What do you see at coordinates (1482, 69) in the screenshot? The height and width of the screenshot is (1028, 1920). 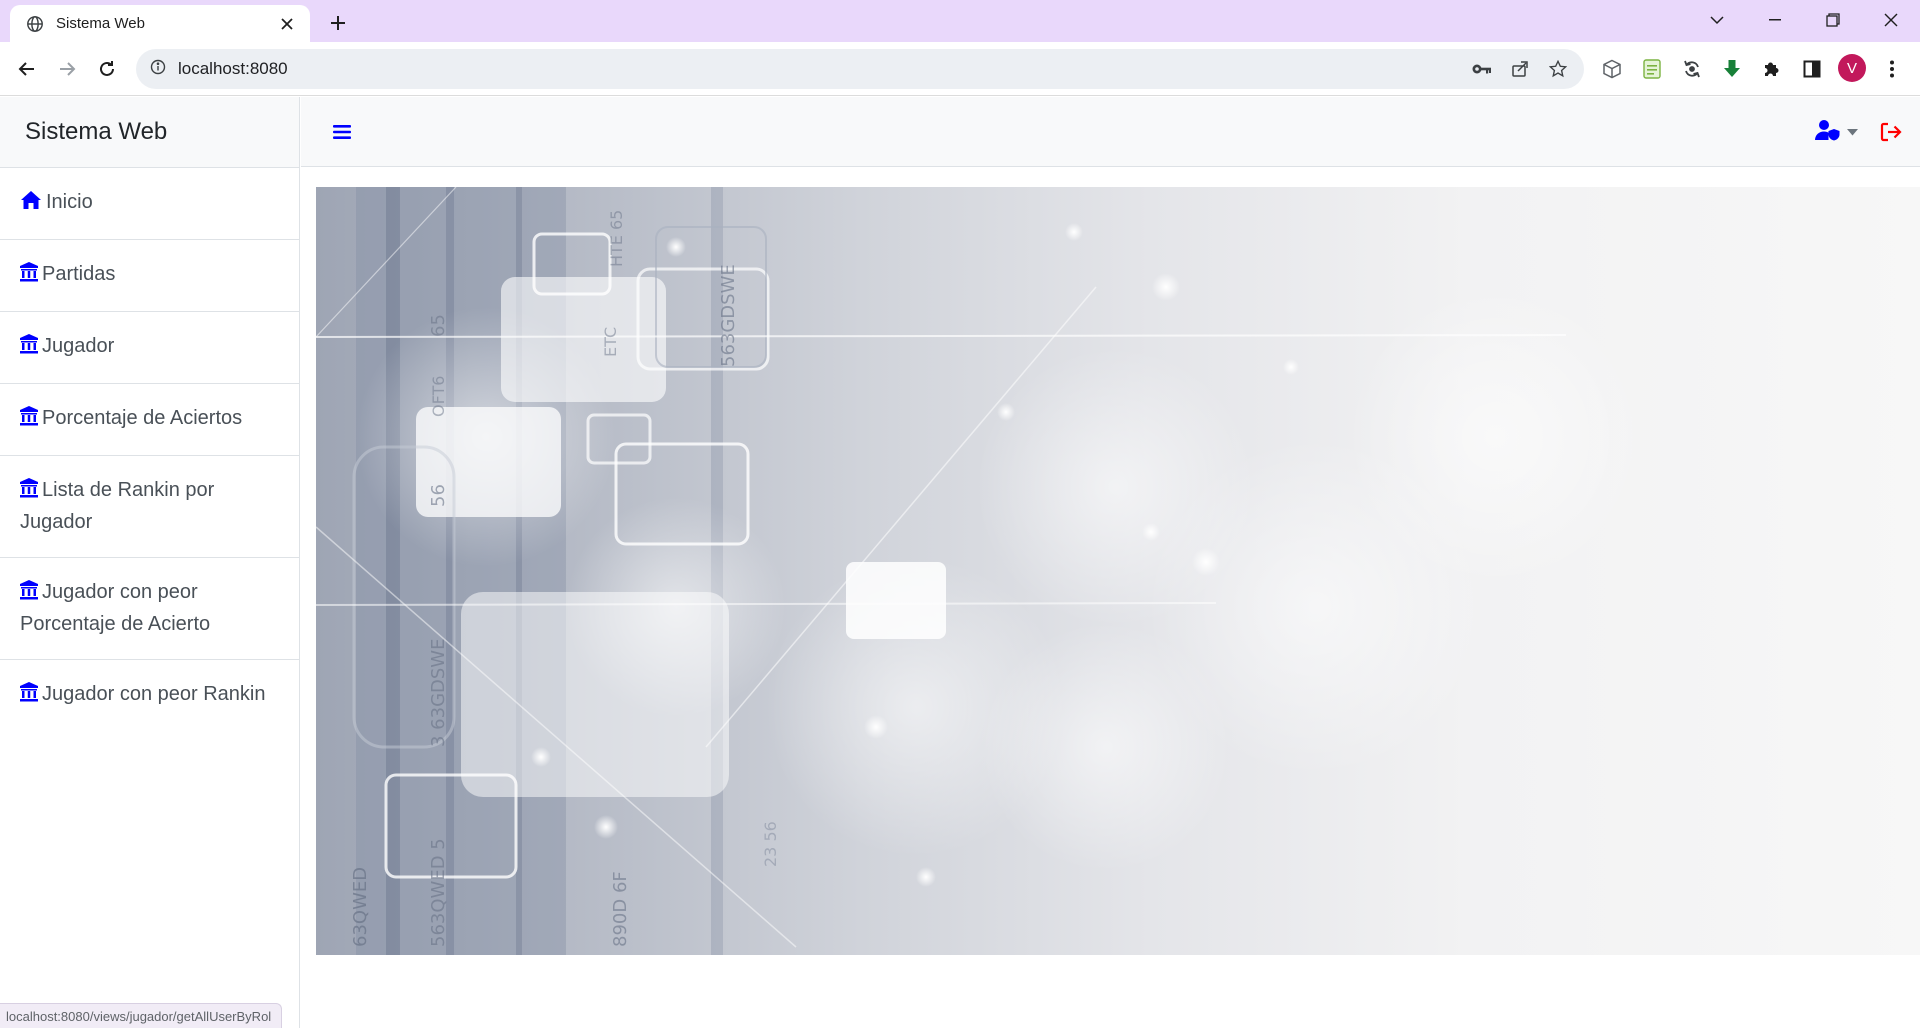 I see `key-icon` at bounding box center [1482, 69].